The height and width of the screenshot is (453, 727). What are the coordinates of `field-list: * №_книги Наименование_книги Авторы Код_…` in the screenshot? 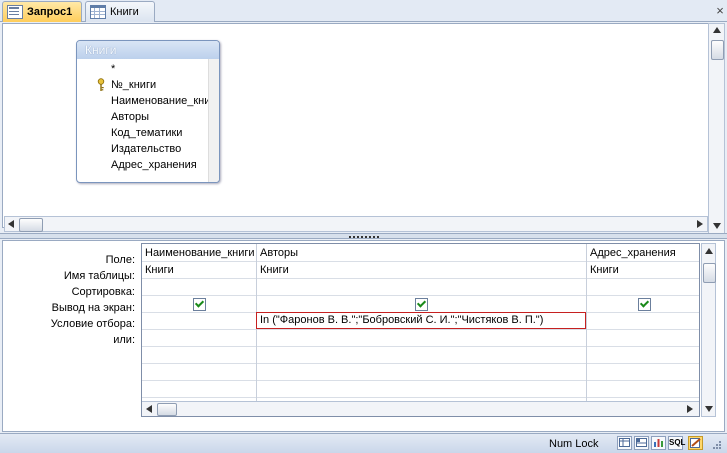 It's located at (148, 120).